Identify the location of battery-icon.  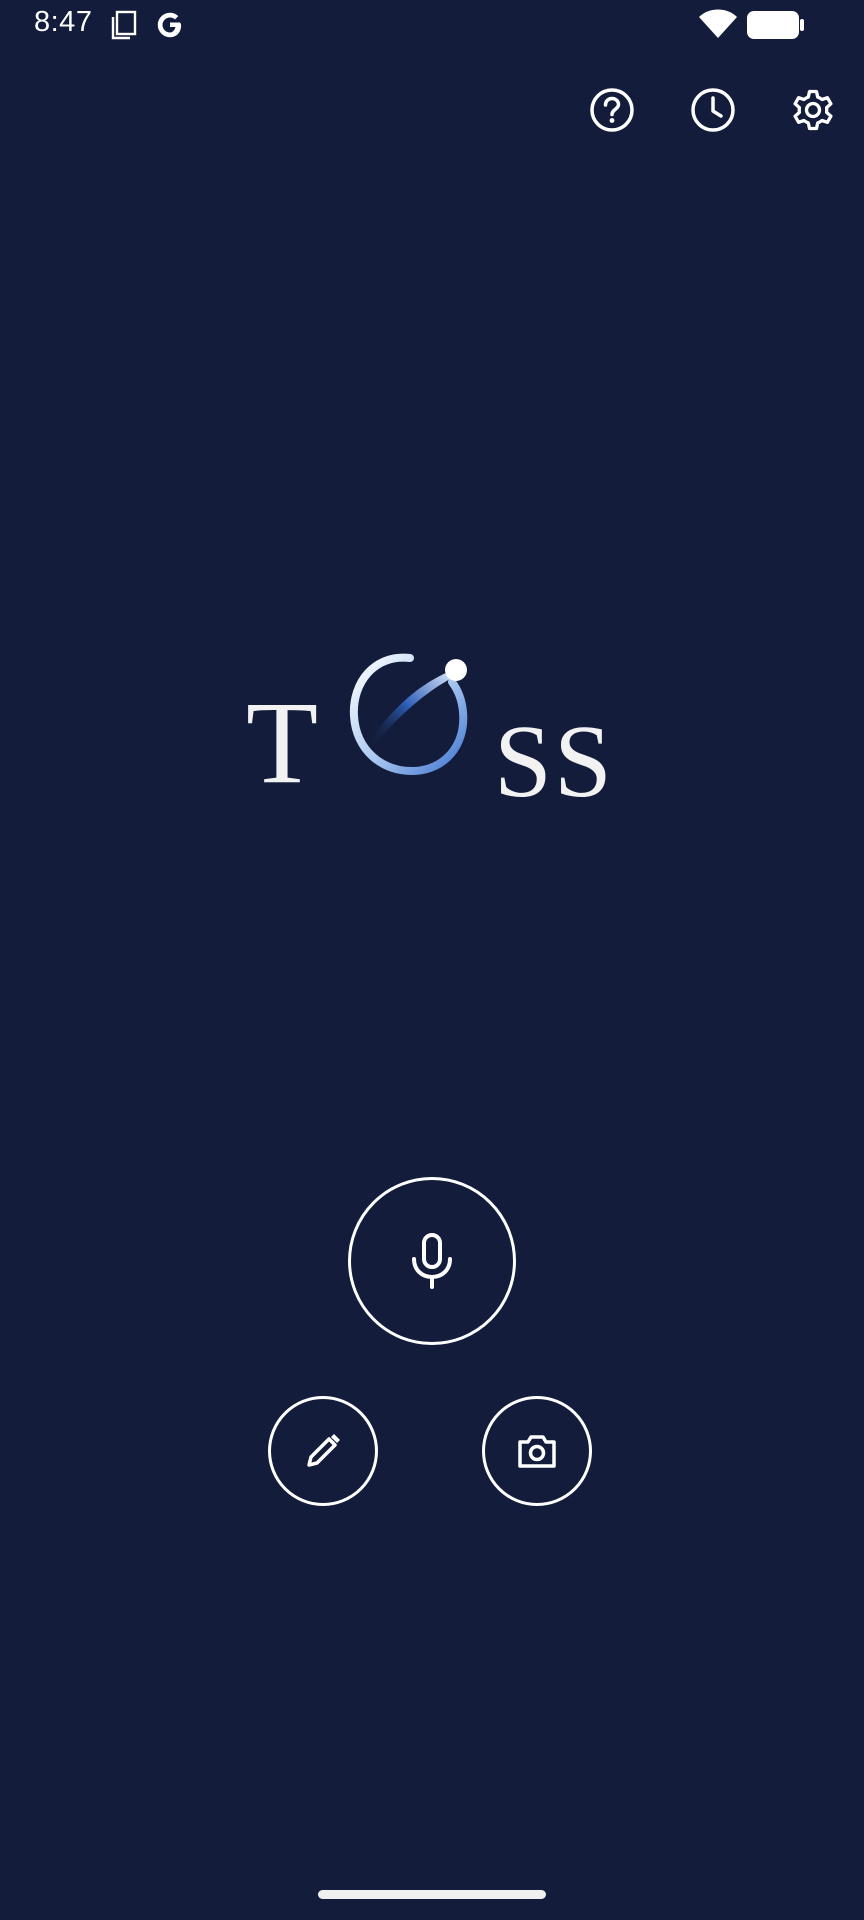
(775, 25).